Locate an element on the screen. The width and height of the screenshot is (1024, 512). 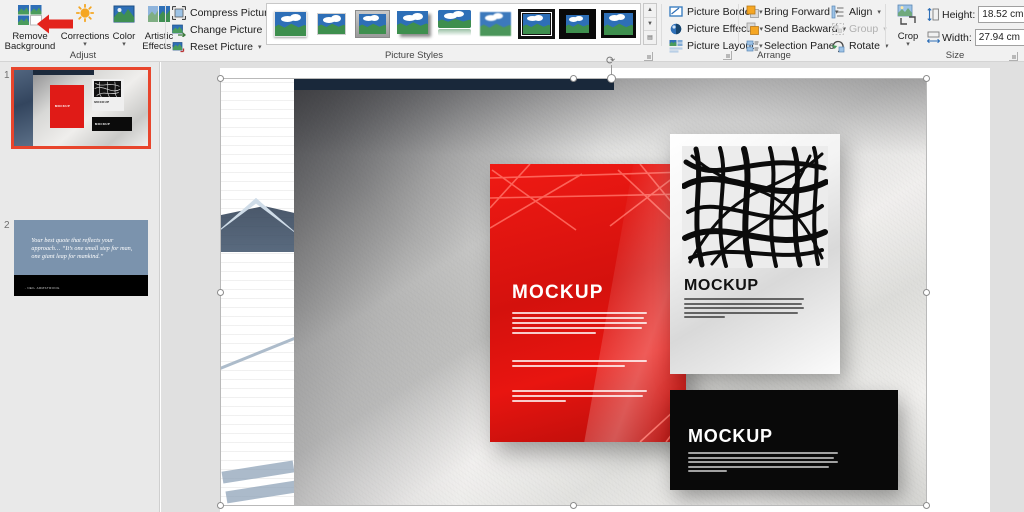
group-label-picture-styles: Picture Styles is located at coordinates (414, 55).